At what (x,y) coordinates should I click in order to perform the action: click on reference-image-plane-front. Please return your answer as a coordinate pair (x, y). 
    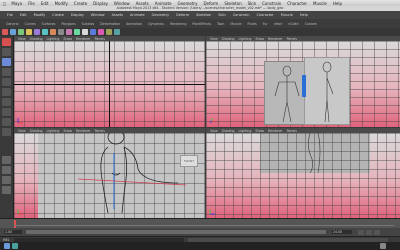
    Looking at the image, I should click on (285, 93).